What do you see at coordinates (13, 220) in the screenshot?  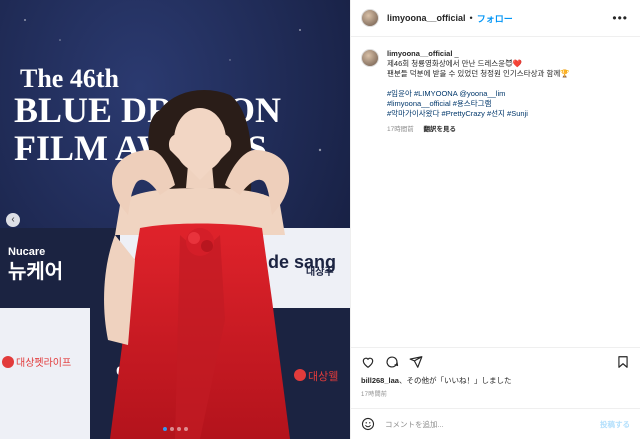 I see `previous-image-button: ‹` at bounding box center [13, 220].